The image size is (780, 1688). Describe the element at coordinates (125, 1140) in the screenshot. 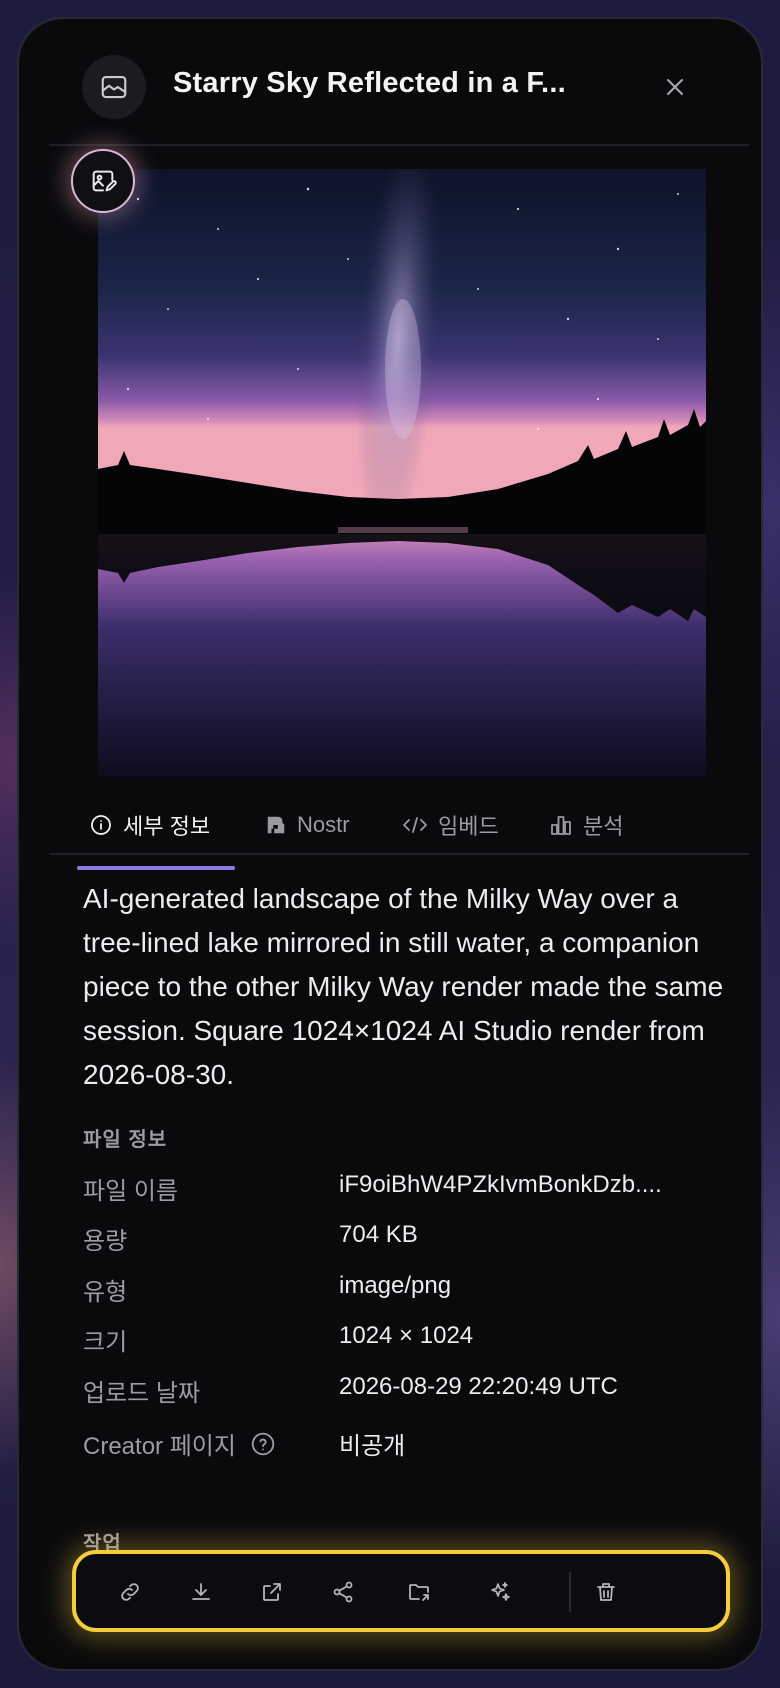

I see `file-info-heading: 파일 정보` at that location.